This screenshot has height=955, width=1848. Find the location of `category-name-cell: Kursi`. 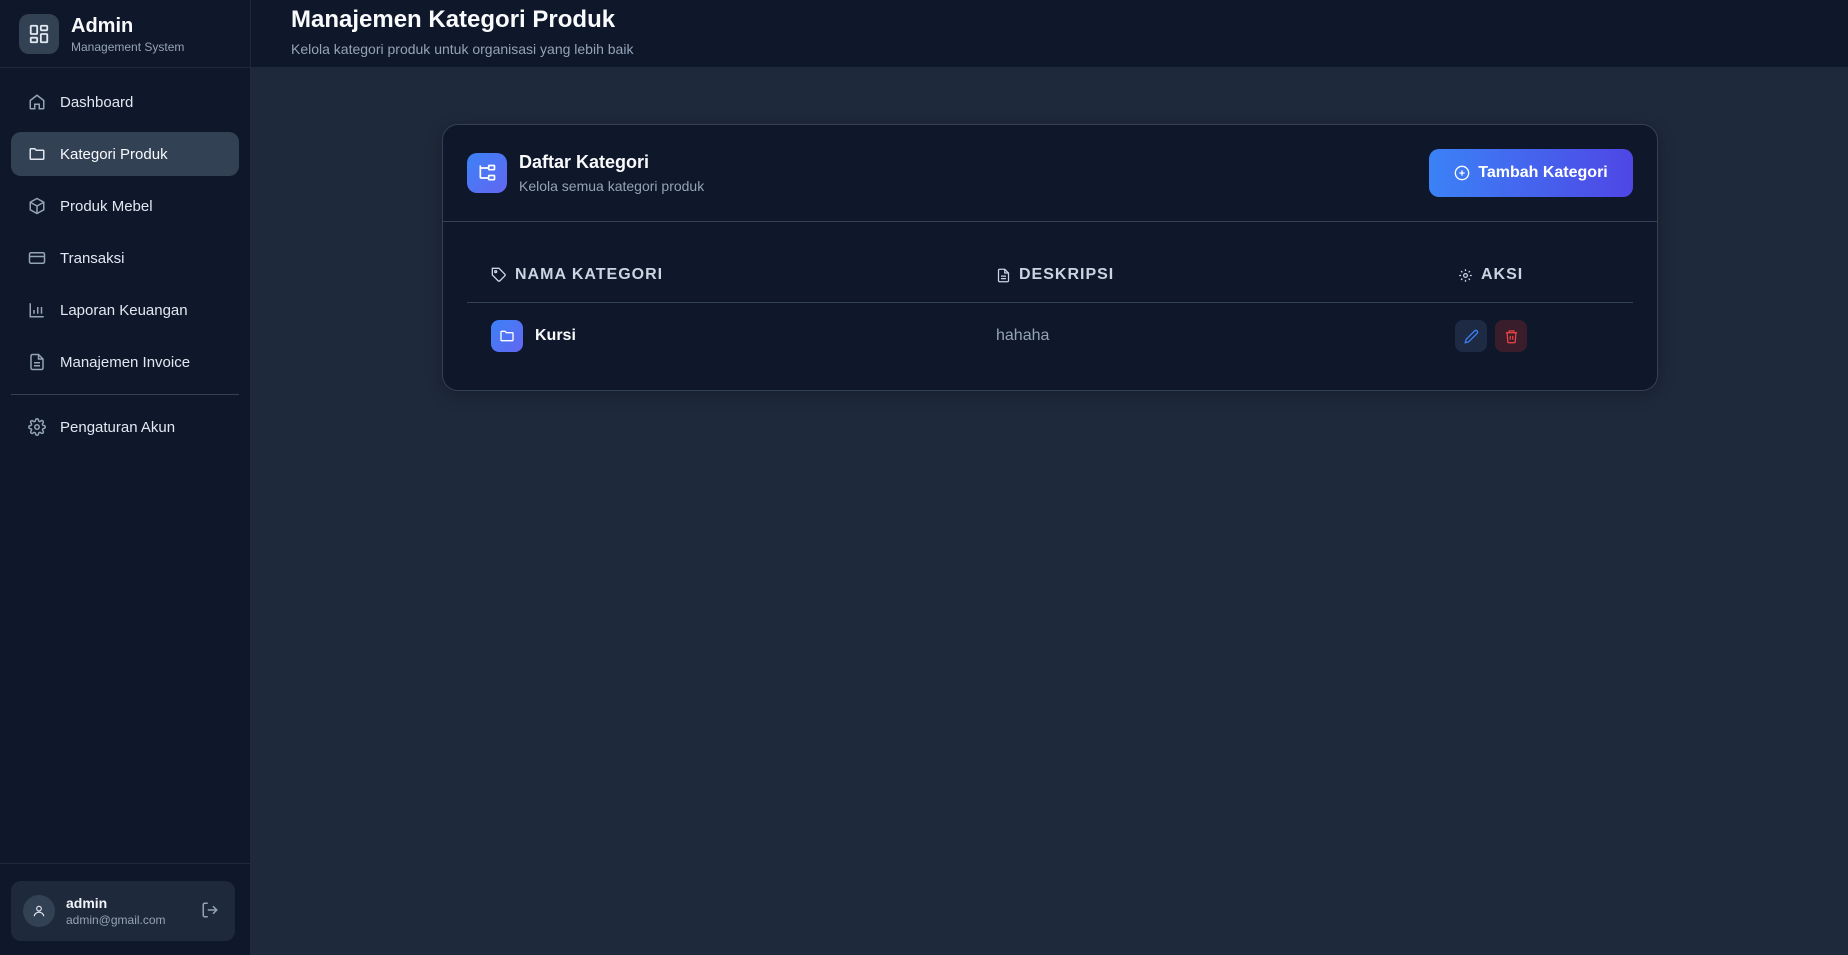

category-name-cell: Kursi is located at coordinates (533, 336).